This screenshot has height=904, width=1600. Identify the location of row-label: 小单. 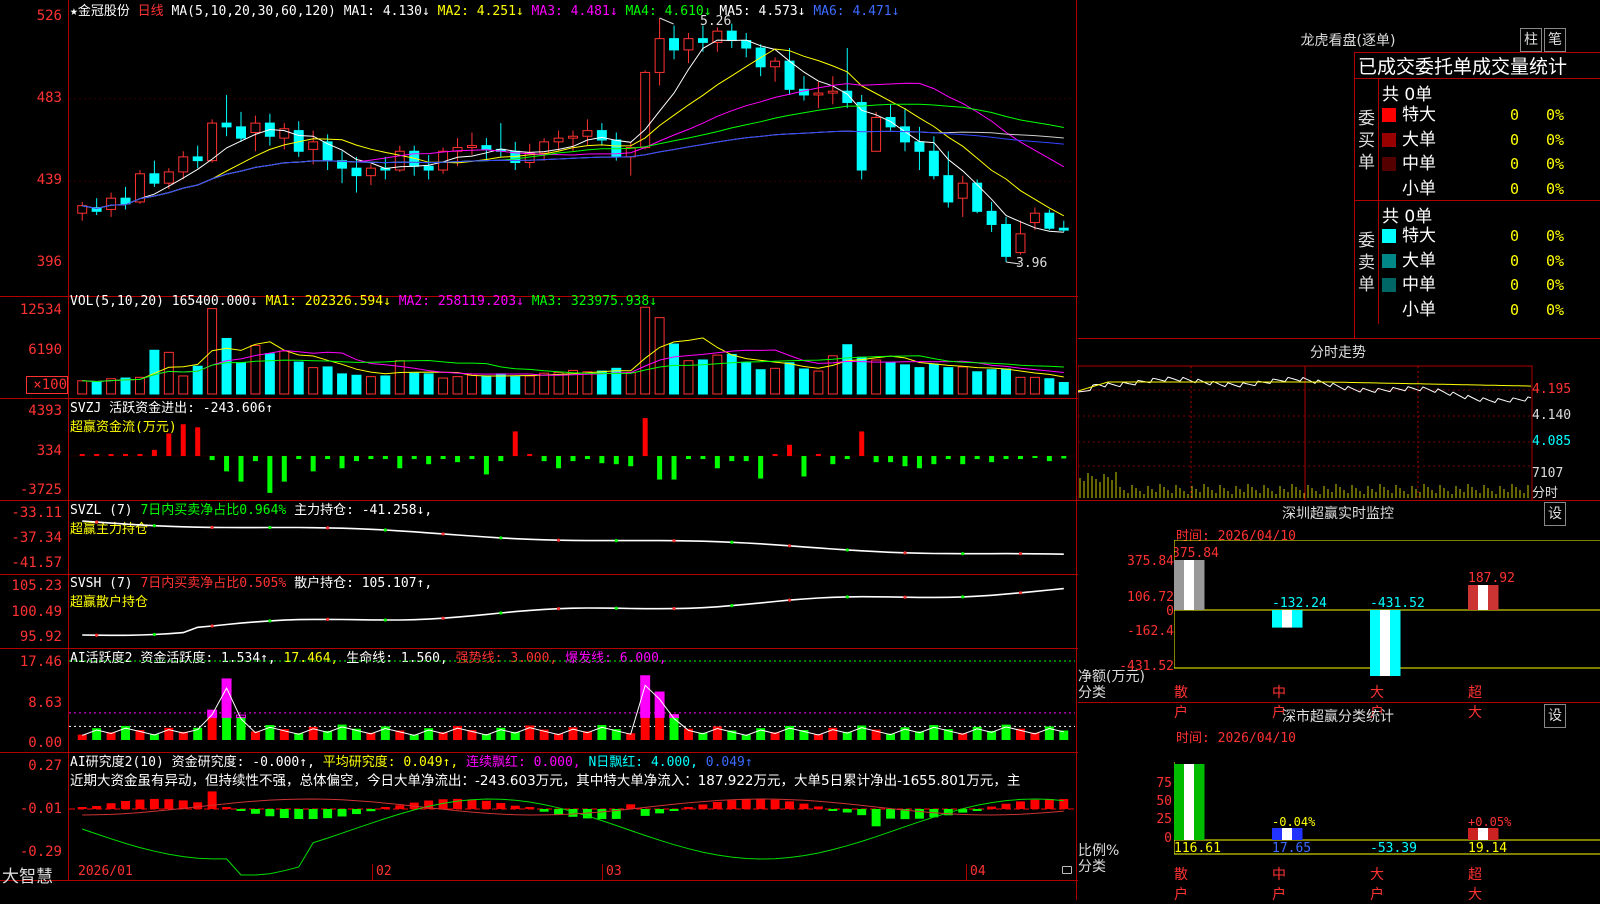
(1419, 309).